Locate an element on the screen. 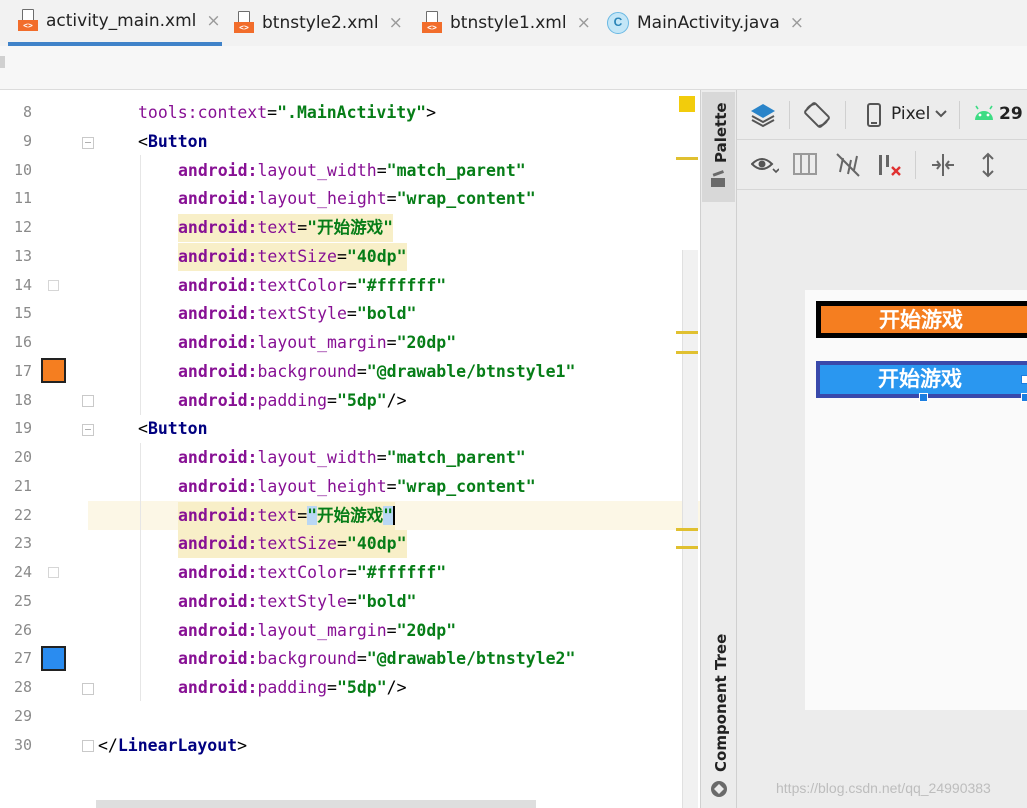 This screenshot has width=1027, height=808. code-line-20: android:layout_width="match_parent" is located at coordinates (352, 457).